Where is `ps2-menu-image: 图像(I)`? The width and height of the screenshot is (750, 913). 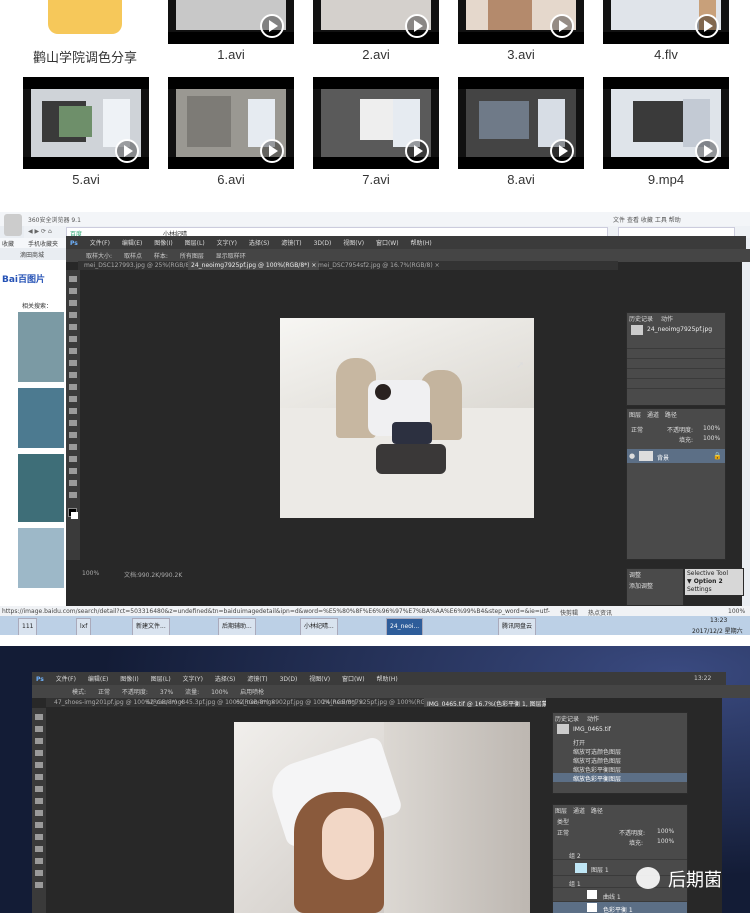 ps2-menu-image: 图像(I) is located at coordinates (129, 679).